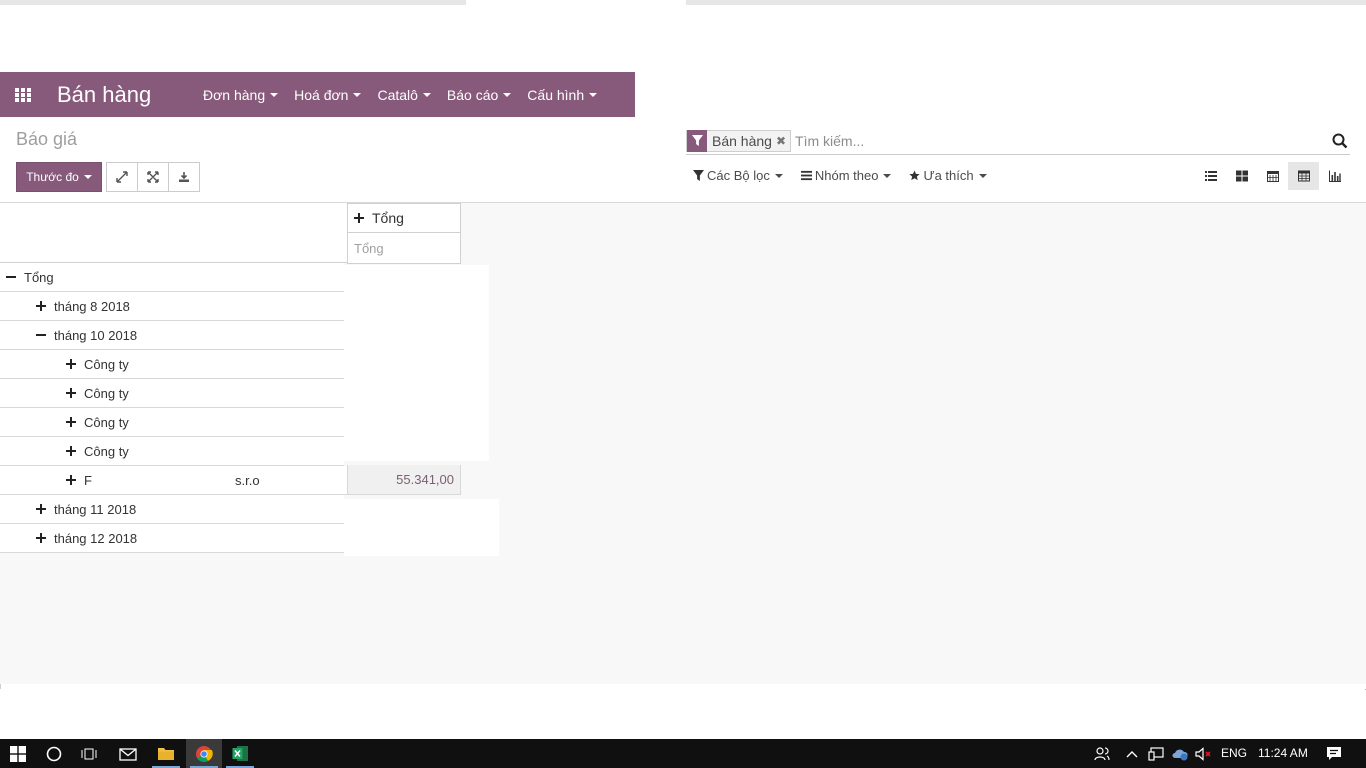 The image size is (1366, 768). What do you see at coordinates (204, 753) in the screenshot?
I see `chrome-button` at bounding box center [204, 753].